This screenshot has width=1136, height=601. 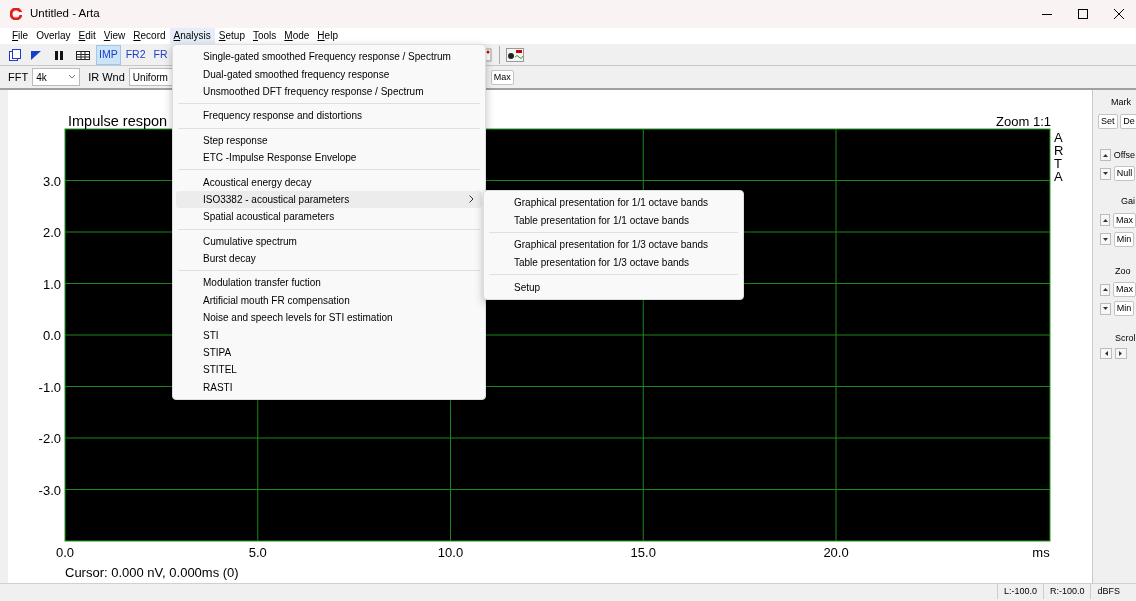 I want to click on status-text: dBFS, so click(x=1108, y=591).